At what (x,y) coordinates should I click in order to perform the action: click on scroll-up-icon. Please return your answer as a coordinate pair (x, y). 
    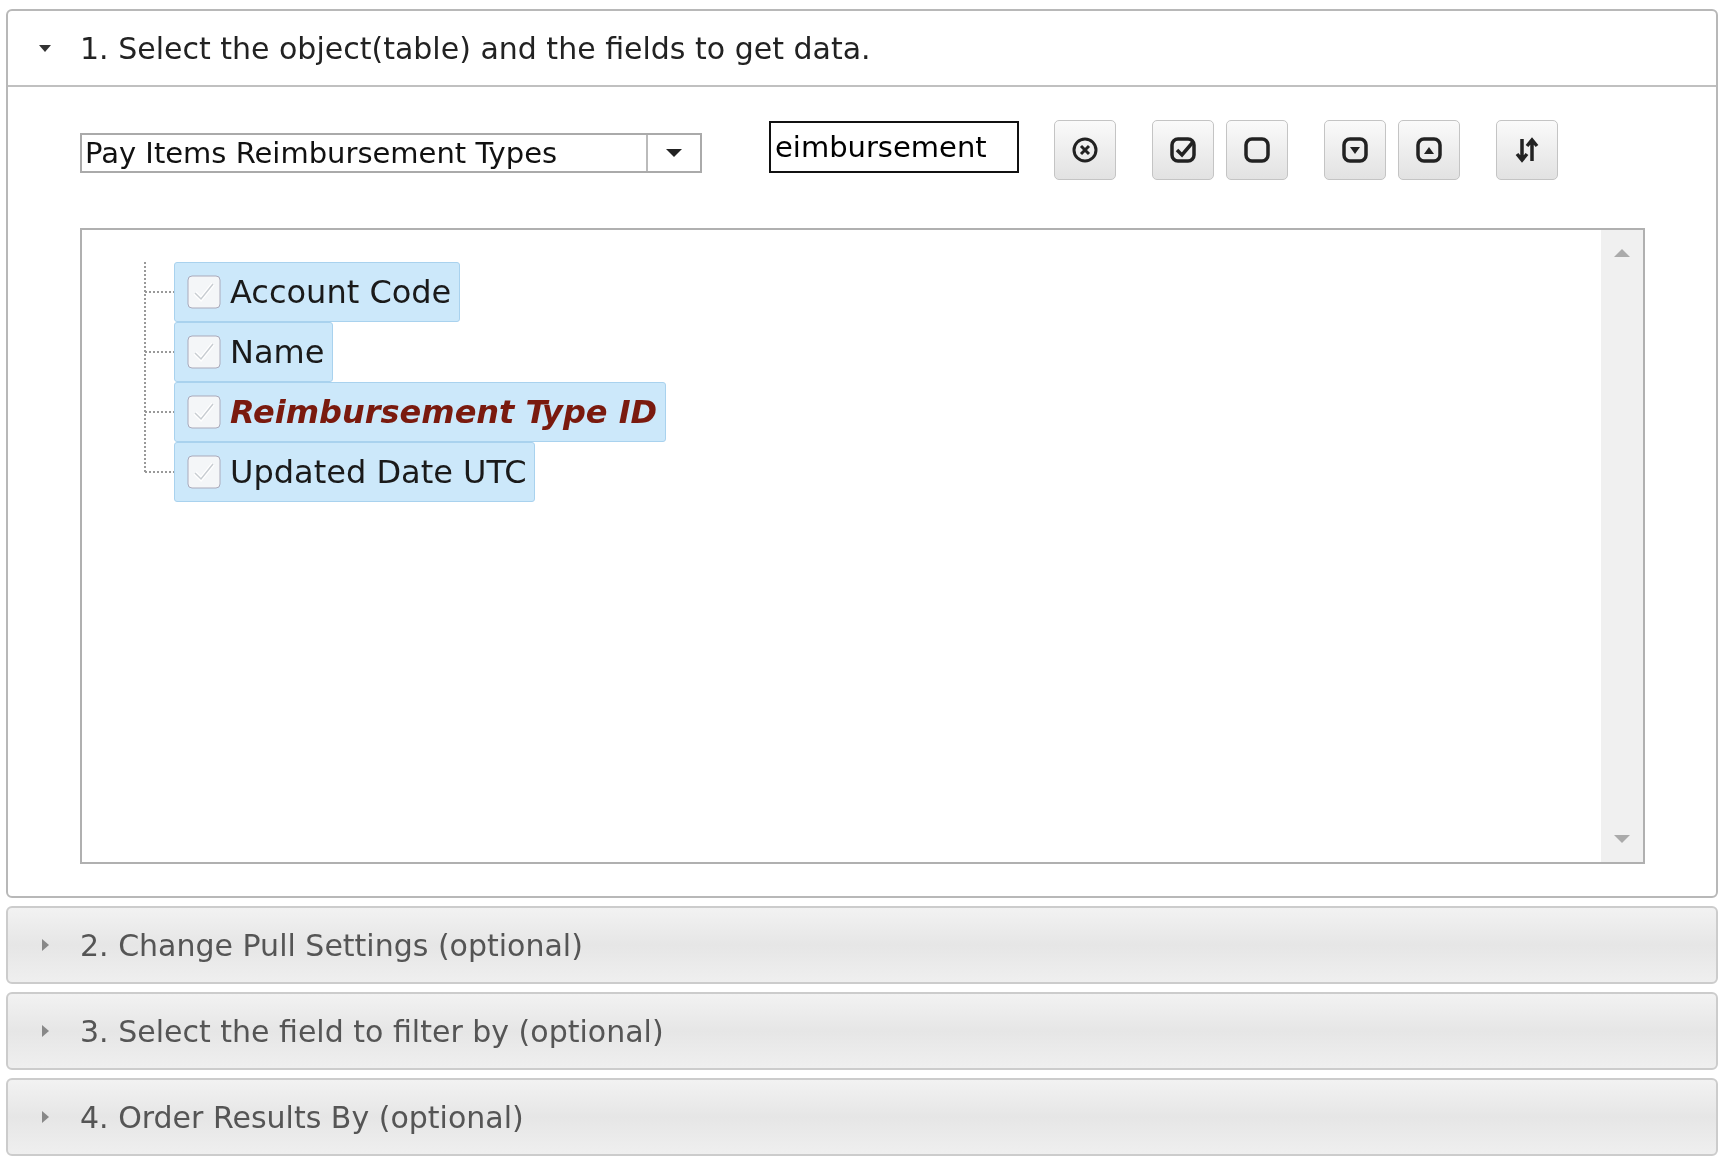
    Looking at the image, I should click on (1622, 253).